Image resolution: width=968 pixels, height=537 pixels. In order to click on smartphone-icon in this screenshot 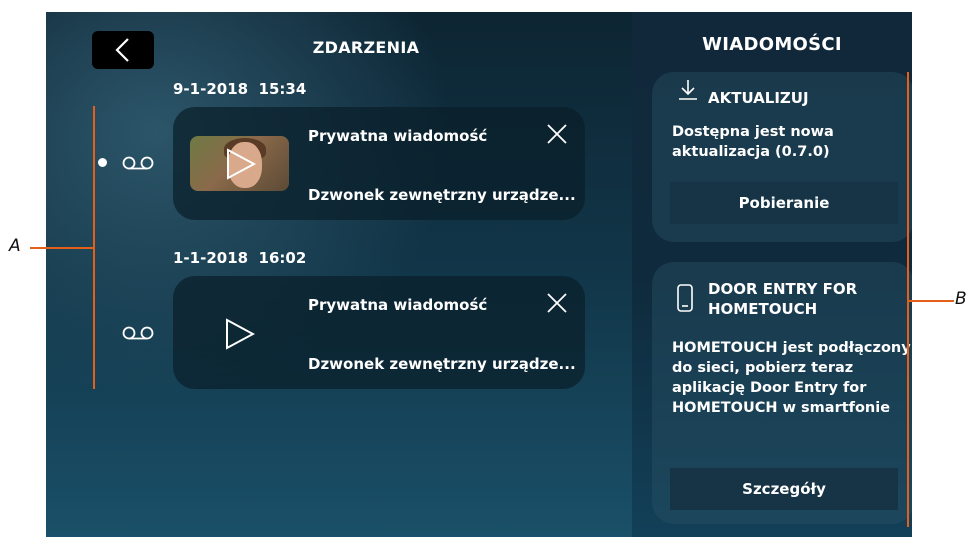, I will do `click(685, 298)`.